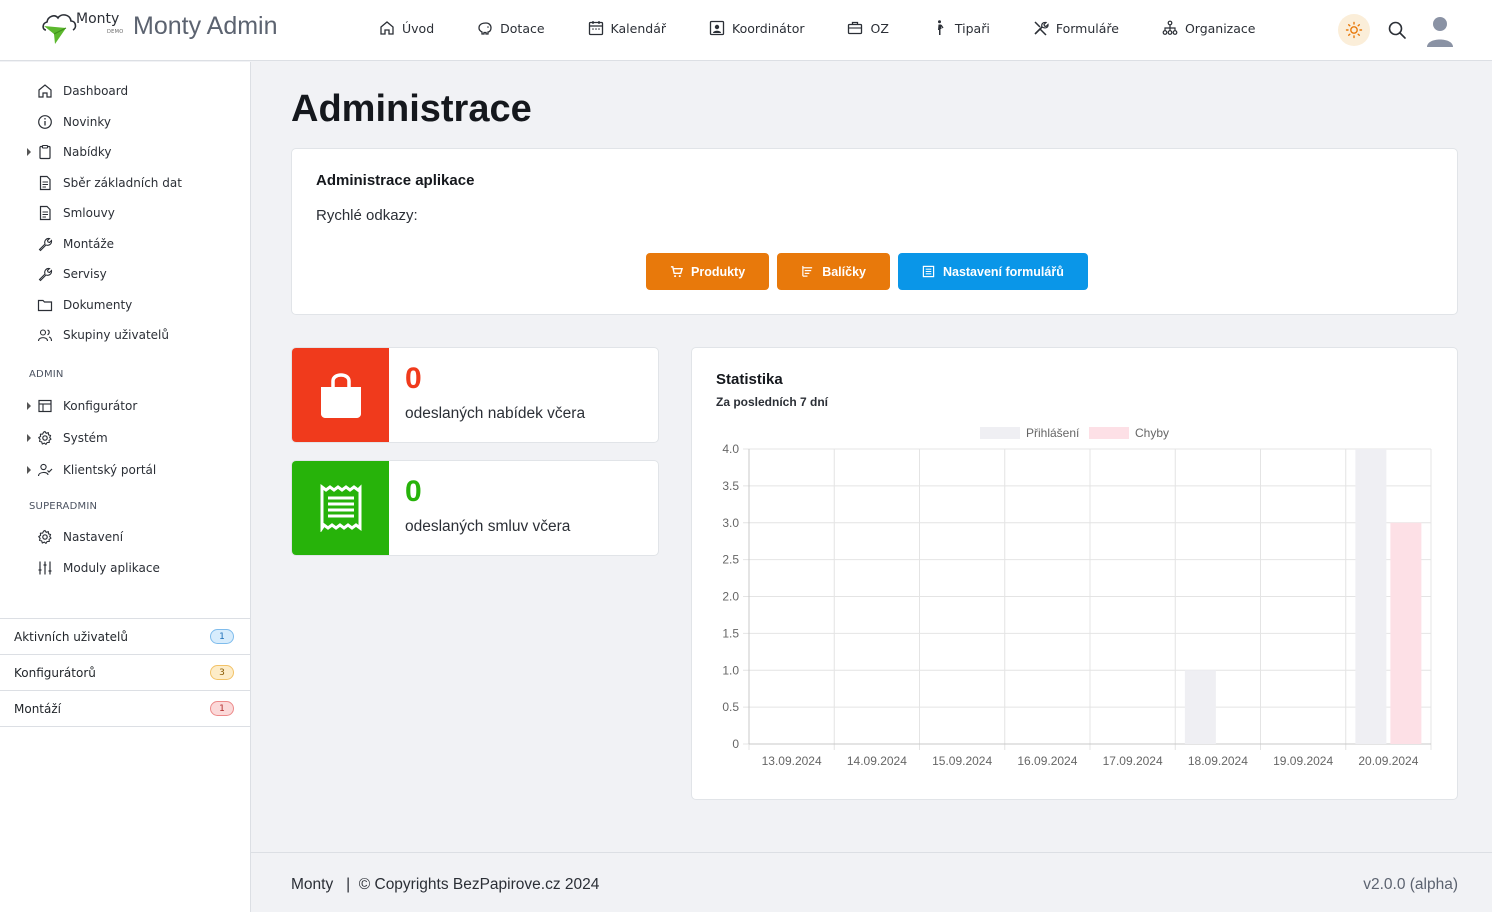 The image size is (1492, 912). What do you see at coordinates (475, 395) in the screenshot?
I see `kpi-offers: 0 odeslaných nabídek včera` at bounding box center [475, 395].